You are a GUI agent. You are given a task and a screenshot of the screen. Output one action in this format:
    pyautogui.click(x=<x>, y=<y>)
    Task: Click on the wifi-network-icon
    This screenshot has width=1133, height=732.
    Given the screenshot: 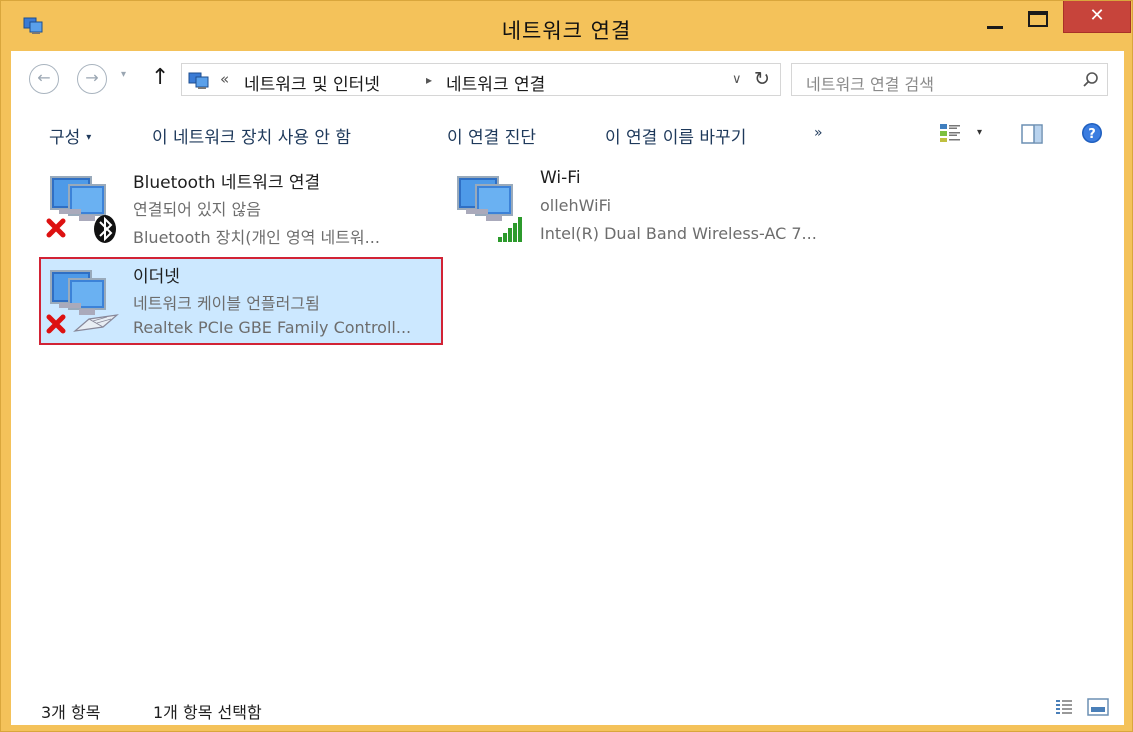 What is the action you would take?
    pyautogui.click(x=489, y=209)
    